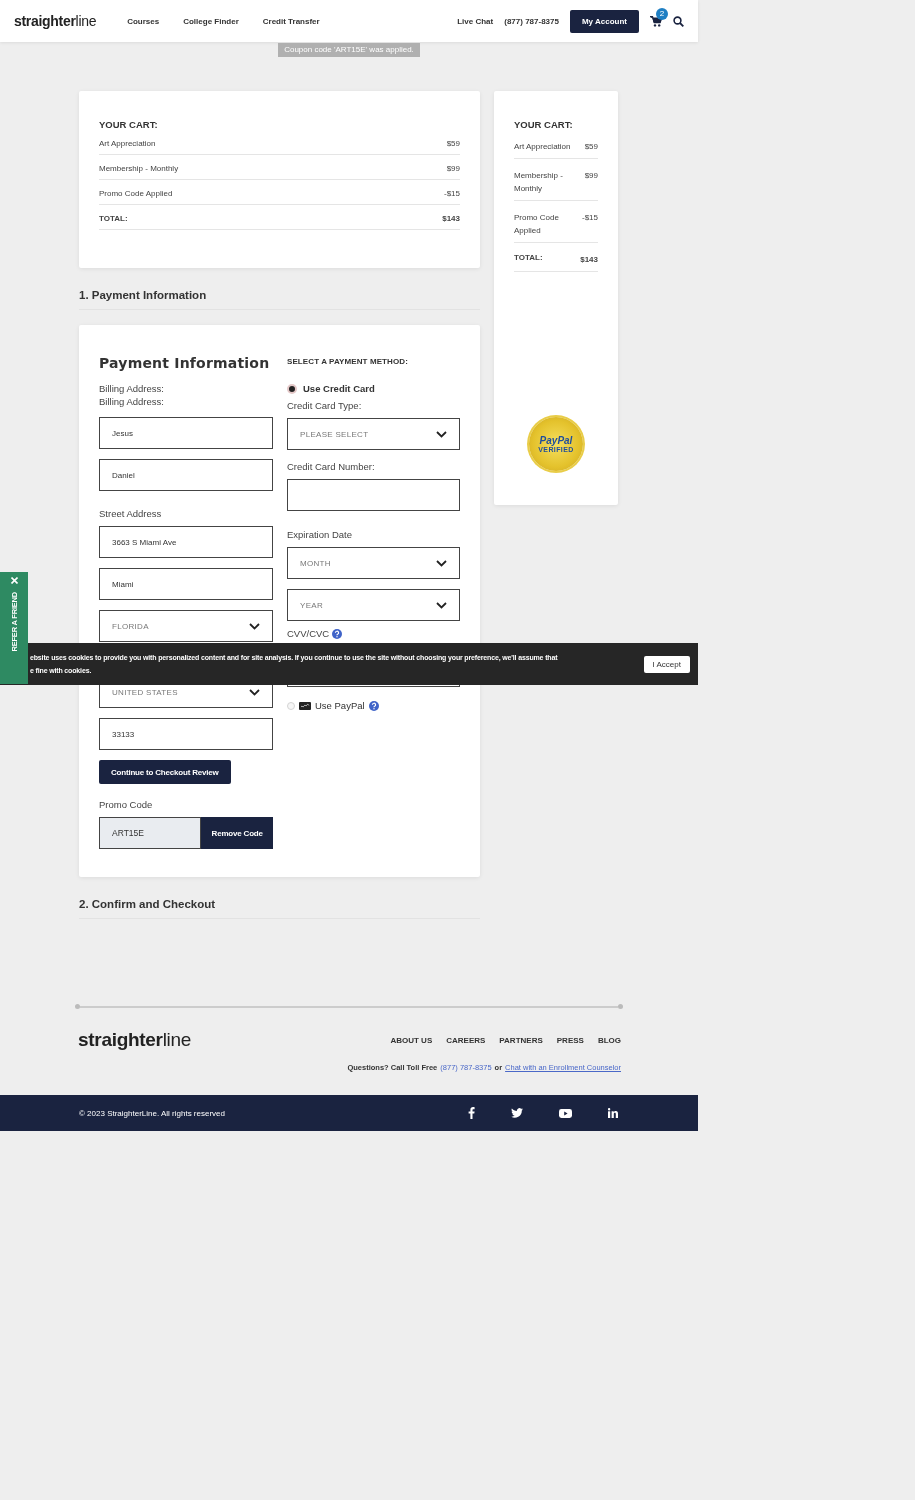  Describe the element at coordinates (466, 1040) in the screenshot. I see `footer-link: CAREERS` at that location.